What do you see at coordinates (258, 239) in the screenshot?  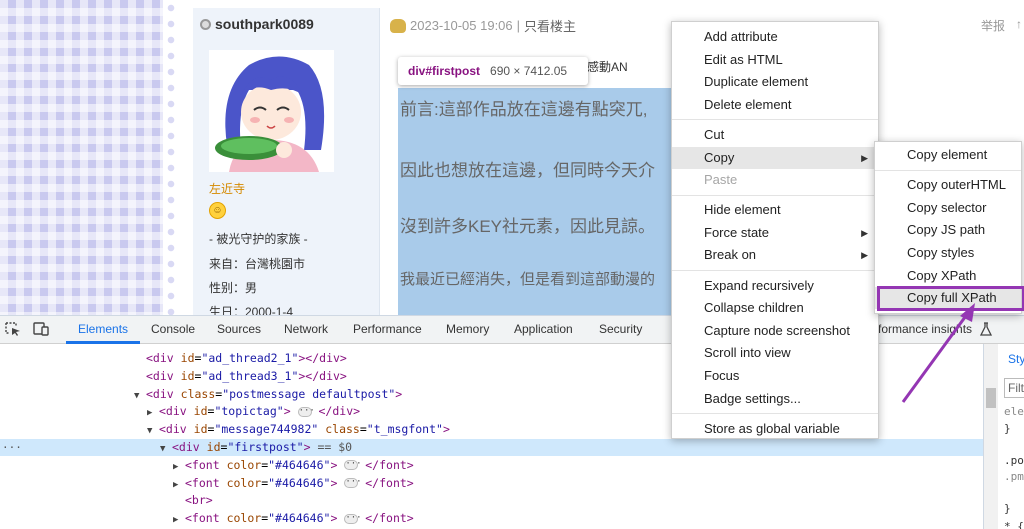 I see `author-title: - 被光守护的家族 -` at bounding box center [258, 239].